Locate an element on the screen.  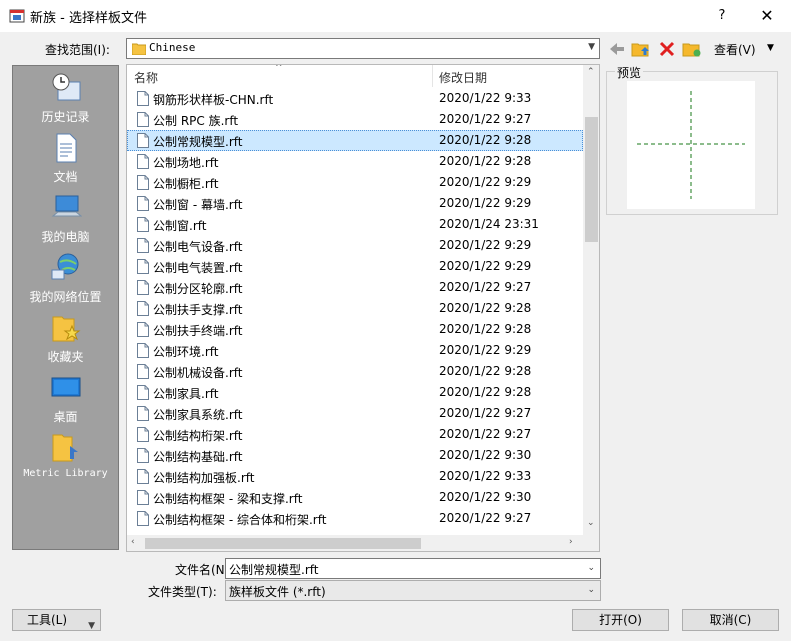
filetype-value: 族样板文件 (*.rft) is located at coordinates (277, 592).